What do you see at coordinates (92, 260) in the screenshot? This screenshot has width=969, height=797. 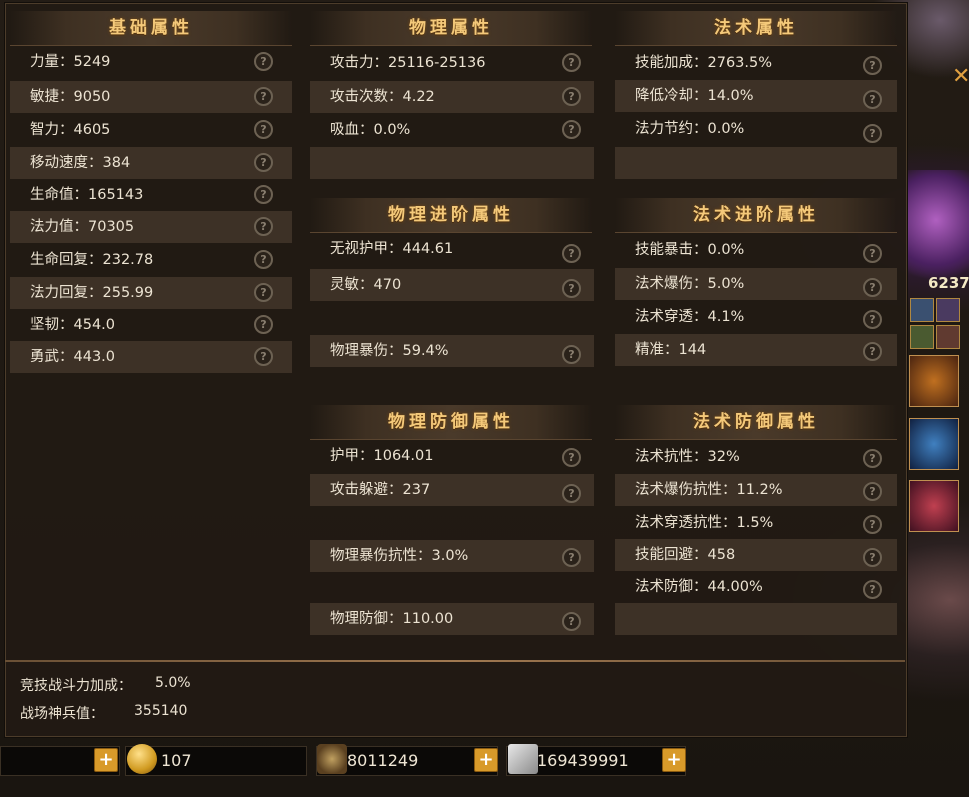 I see `stat-label: 生命回复：232.78` at bounding box center [92, 260].